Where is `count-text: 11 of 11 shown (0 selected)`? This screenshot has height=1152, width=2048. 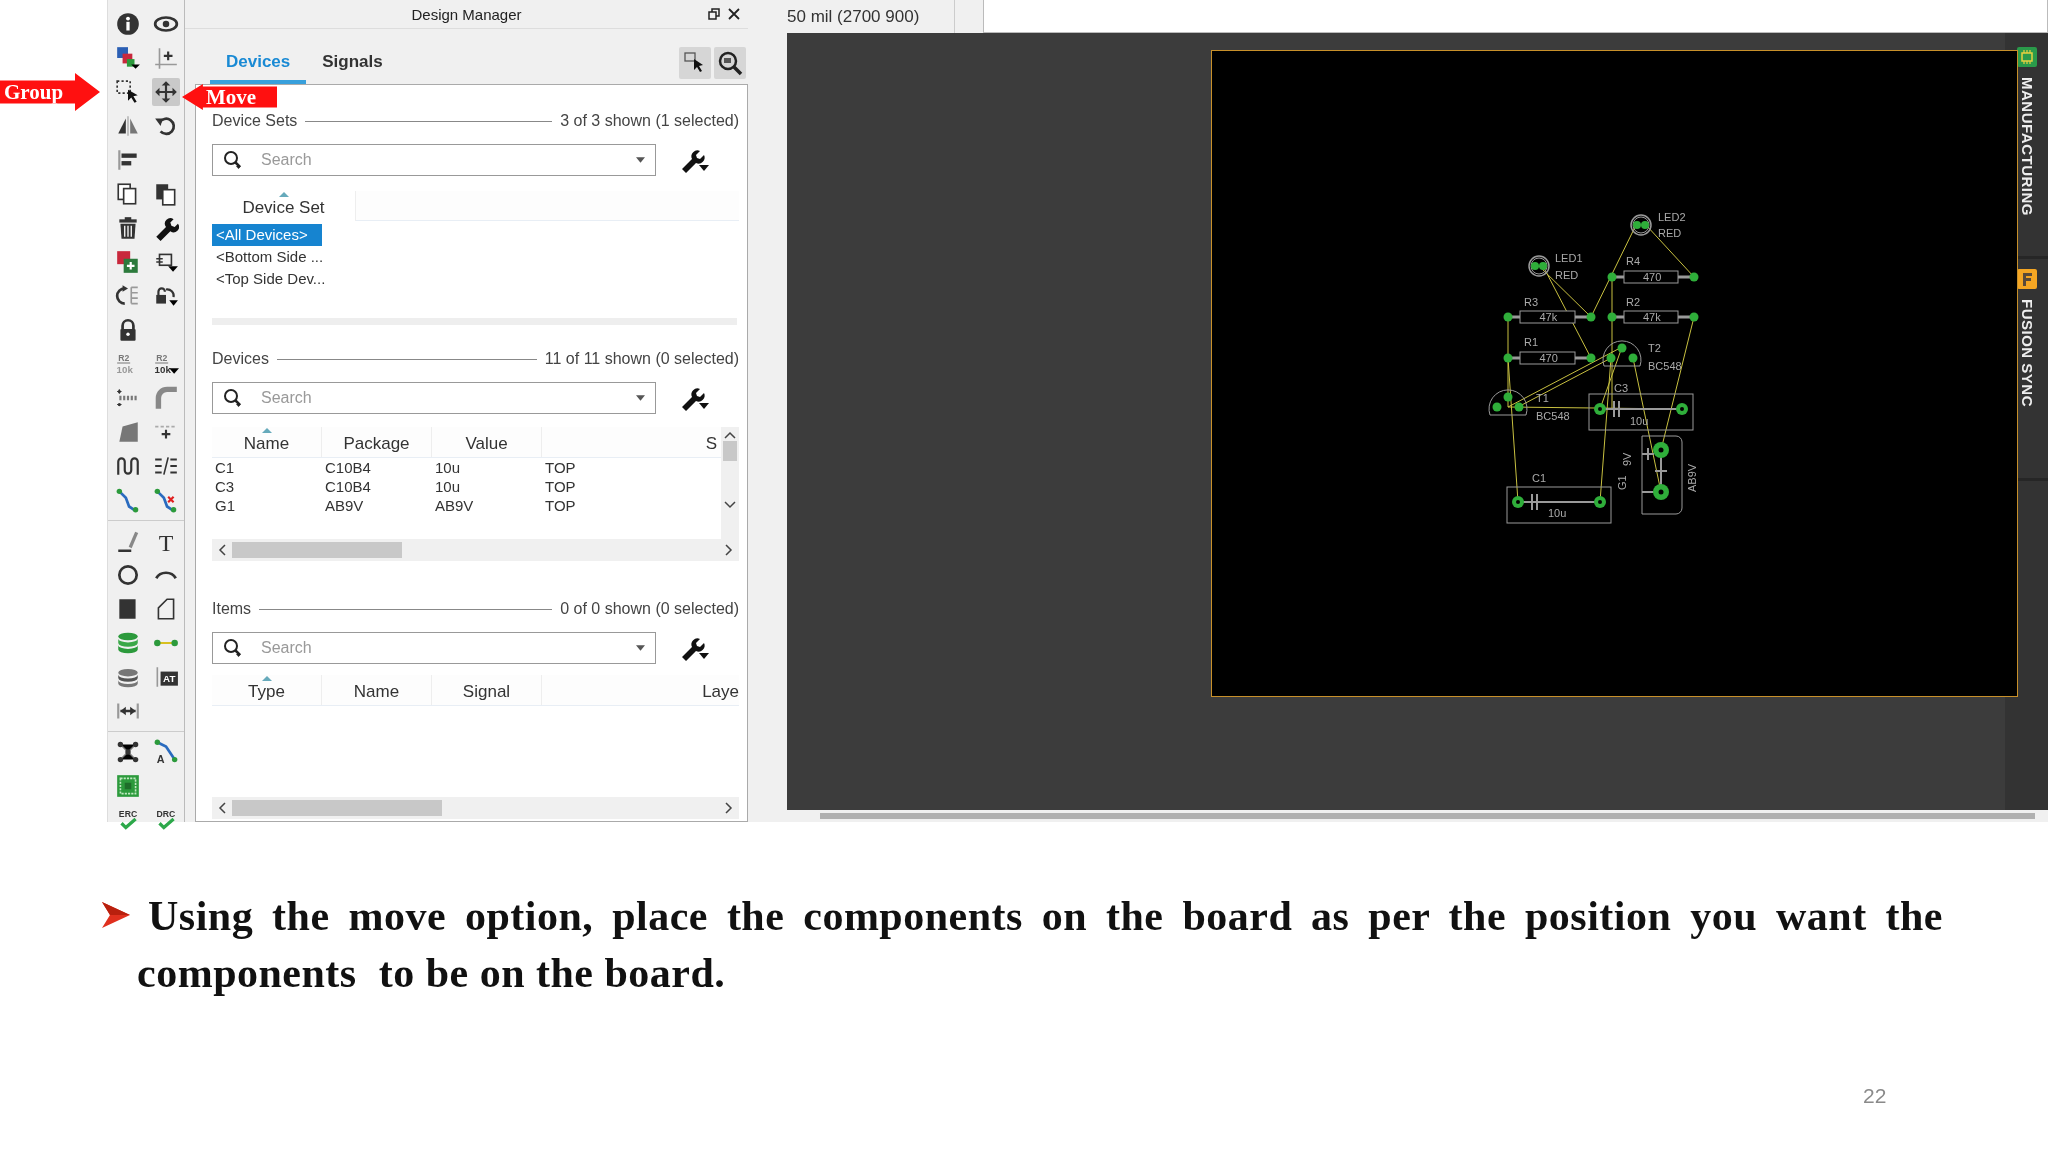 count-text: 11 of 11 shown (0 selected) is located at coordinates (641, 359).